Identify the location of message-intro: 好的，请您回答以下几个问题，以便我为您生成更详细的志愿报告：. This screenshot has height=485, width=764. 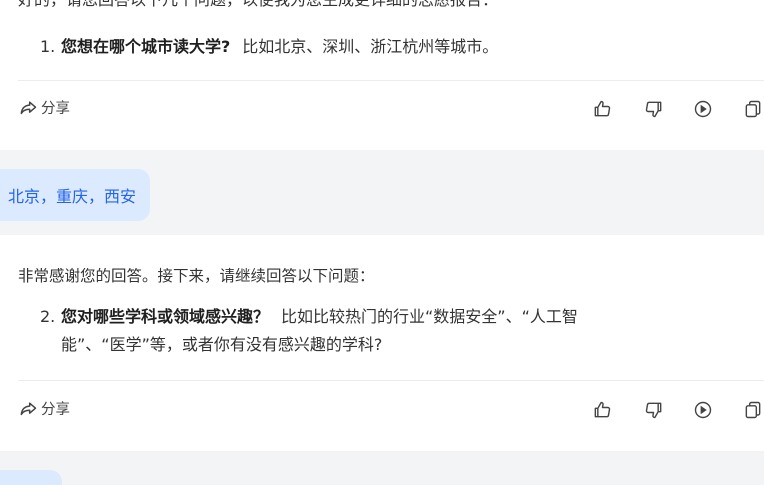
(258, 6).